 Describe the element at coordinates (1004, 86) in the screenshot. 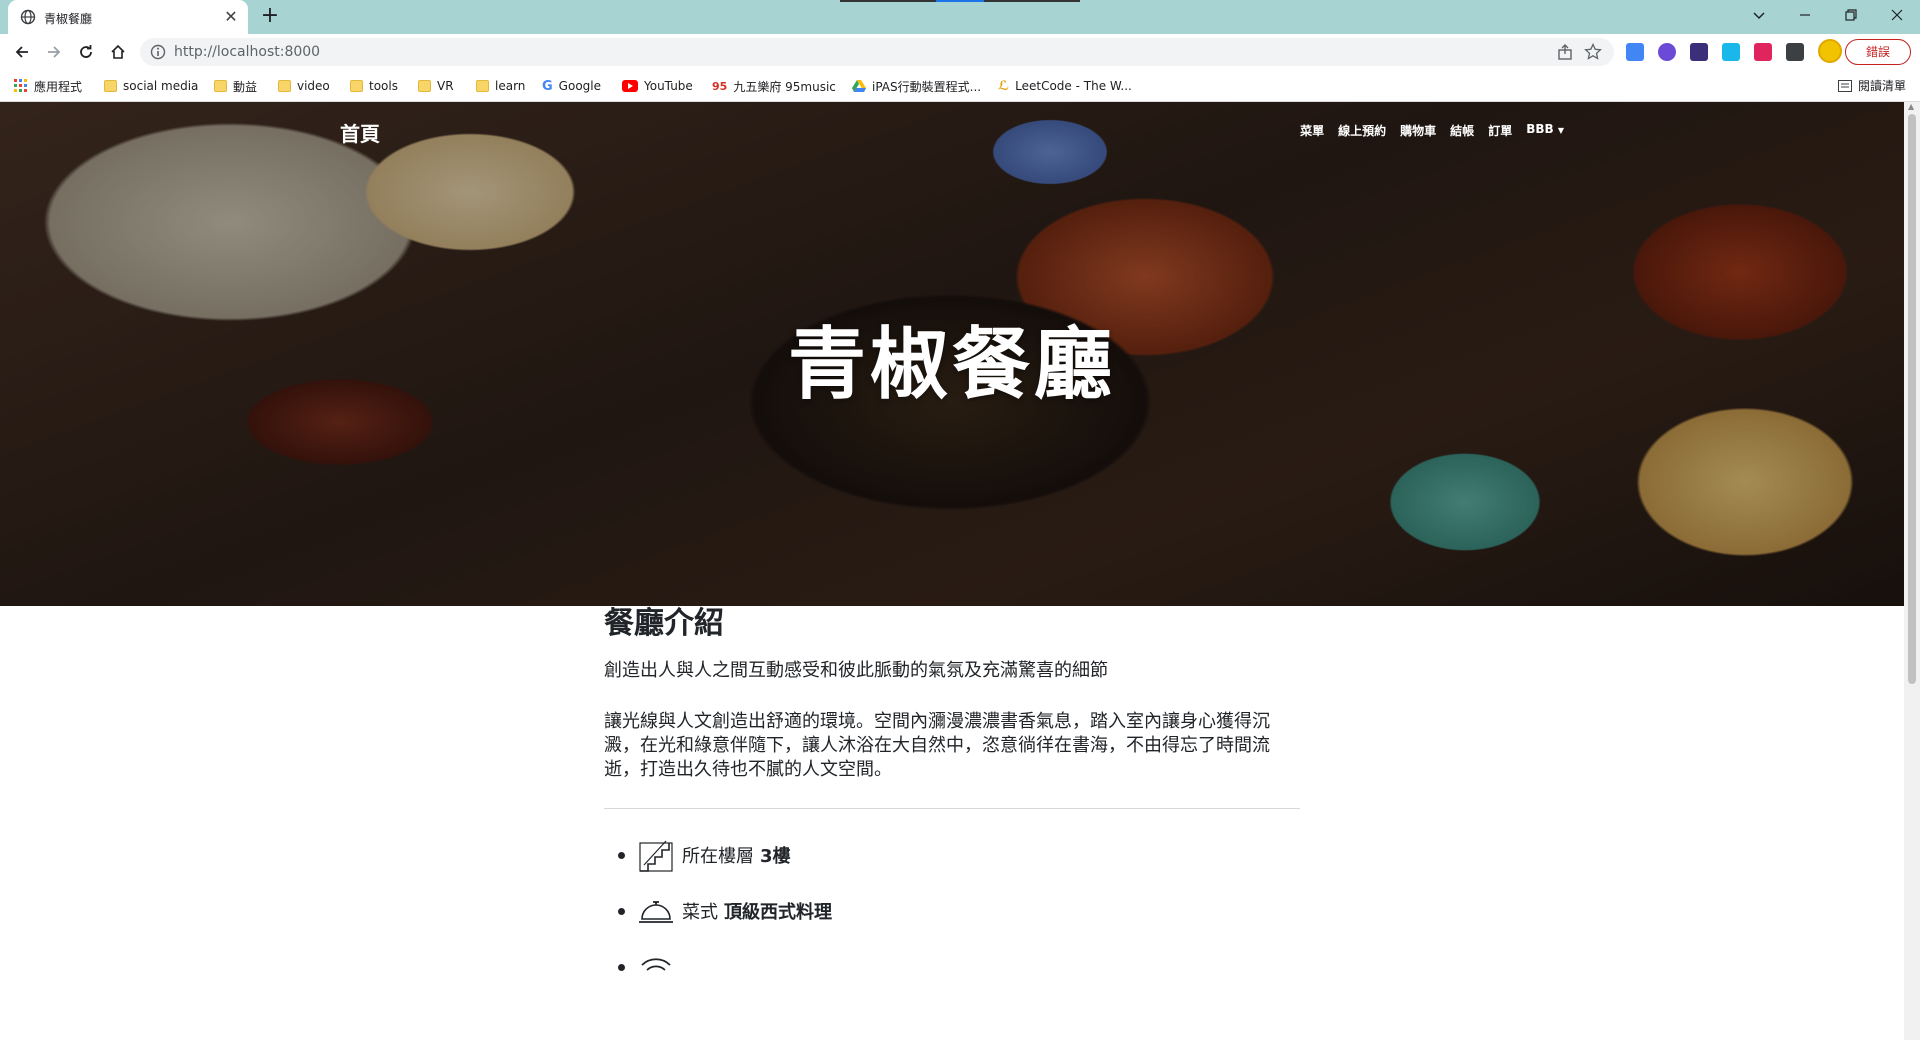

I see `leetcode-icon: ℒ` at that location.